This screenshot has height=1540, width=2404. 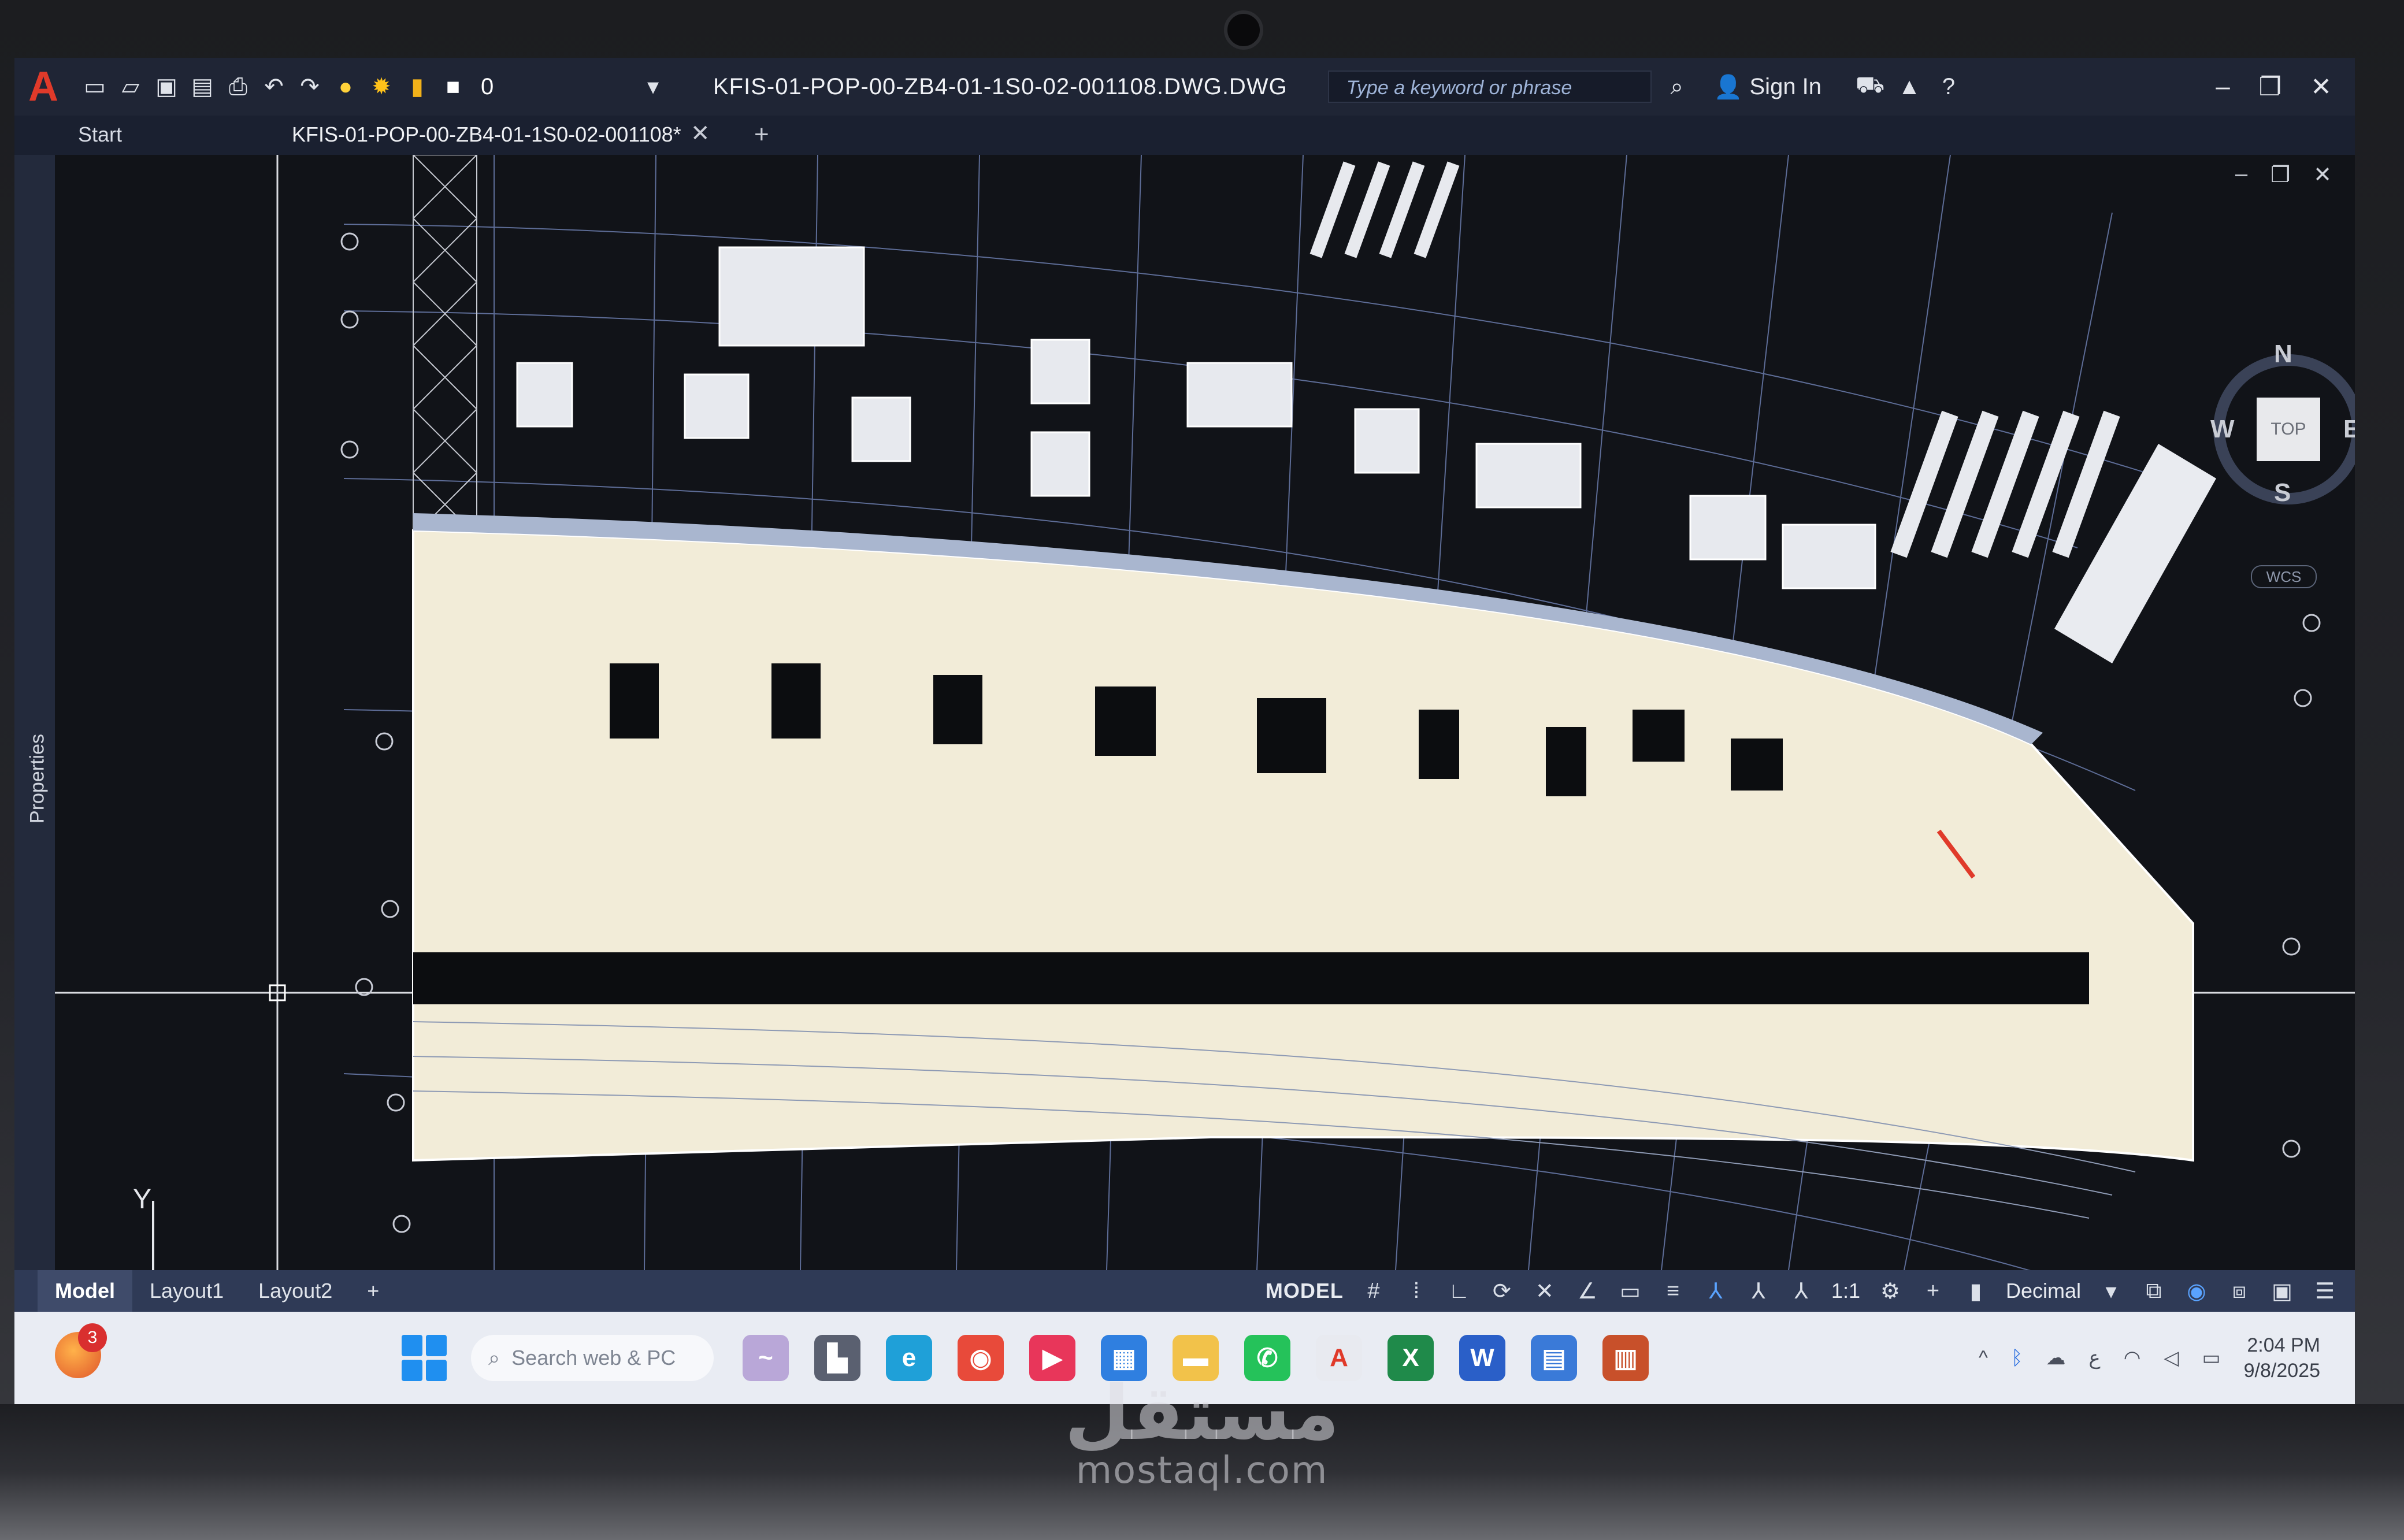 What do you see at coordinates (2270, 87) in the screenshot?
I see `restore-icon: ❐` at bounding box center [2270, 87].